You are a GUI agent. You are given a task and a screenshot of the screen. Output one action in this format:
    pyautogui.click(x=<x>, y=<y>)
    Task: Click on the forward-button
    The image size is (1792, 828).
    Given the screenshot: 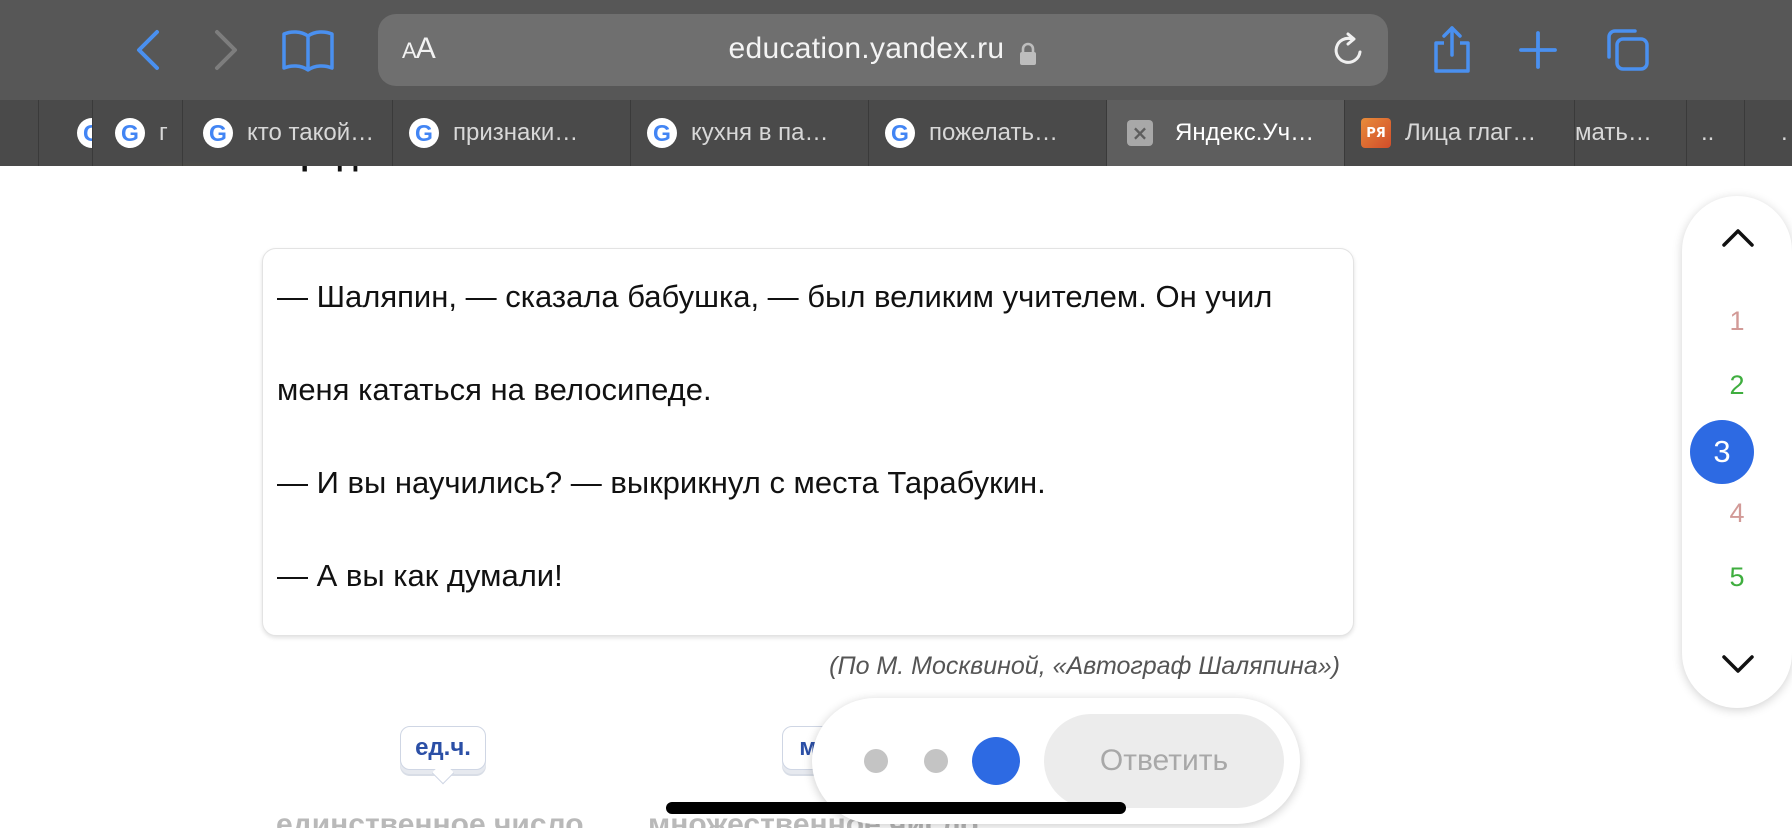 What is the action you would take?
    pyautogui.click(x=226, y=50)
    